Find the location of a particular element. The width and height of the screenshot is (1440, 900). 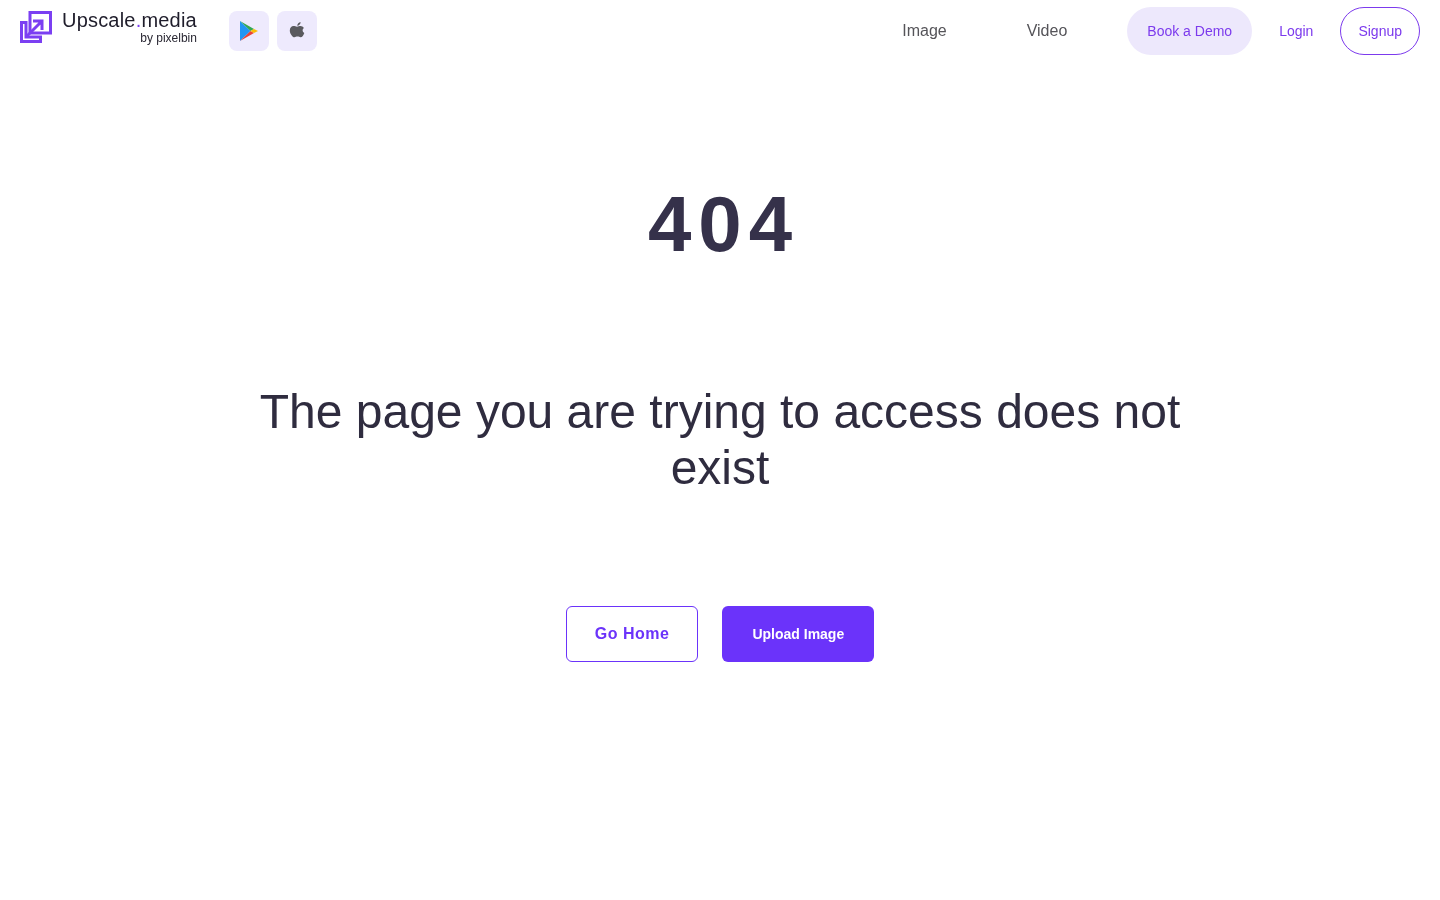

play-store-icon is located at coordinates (248, 31).